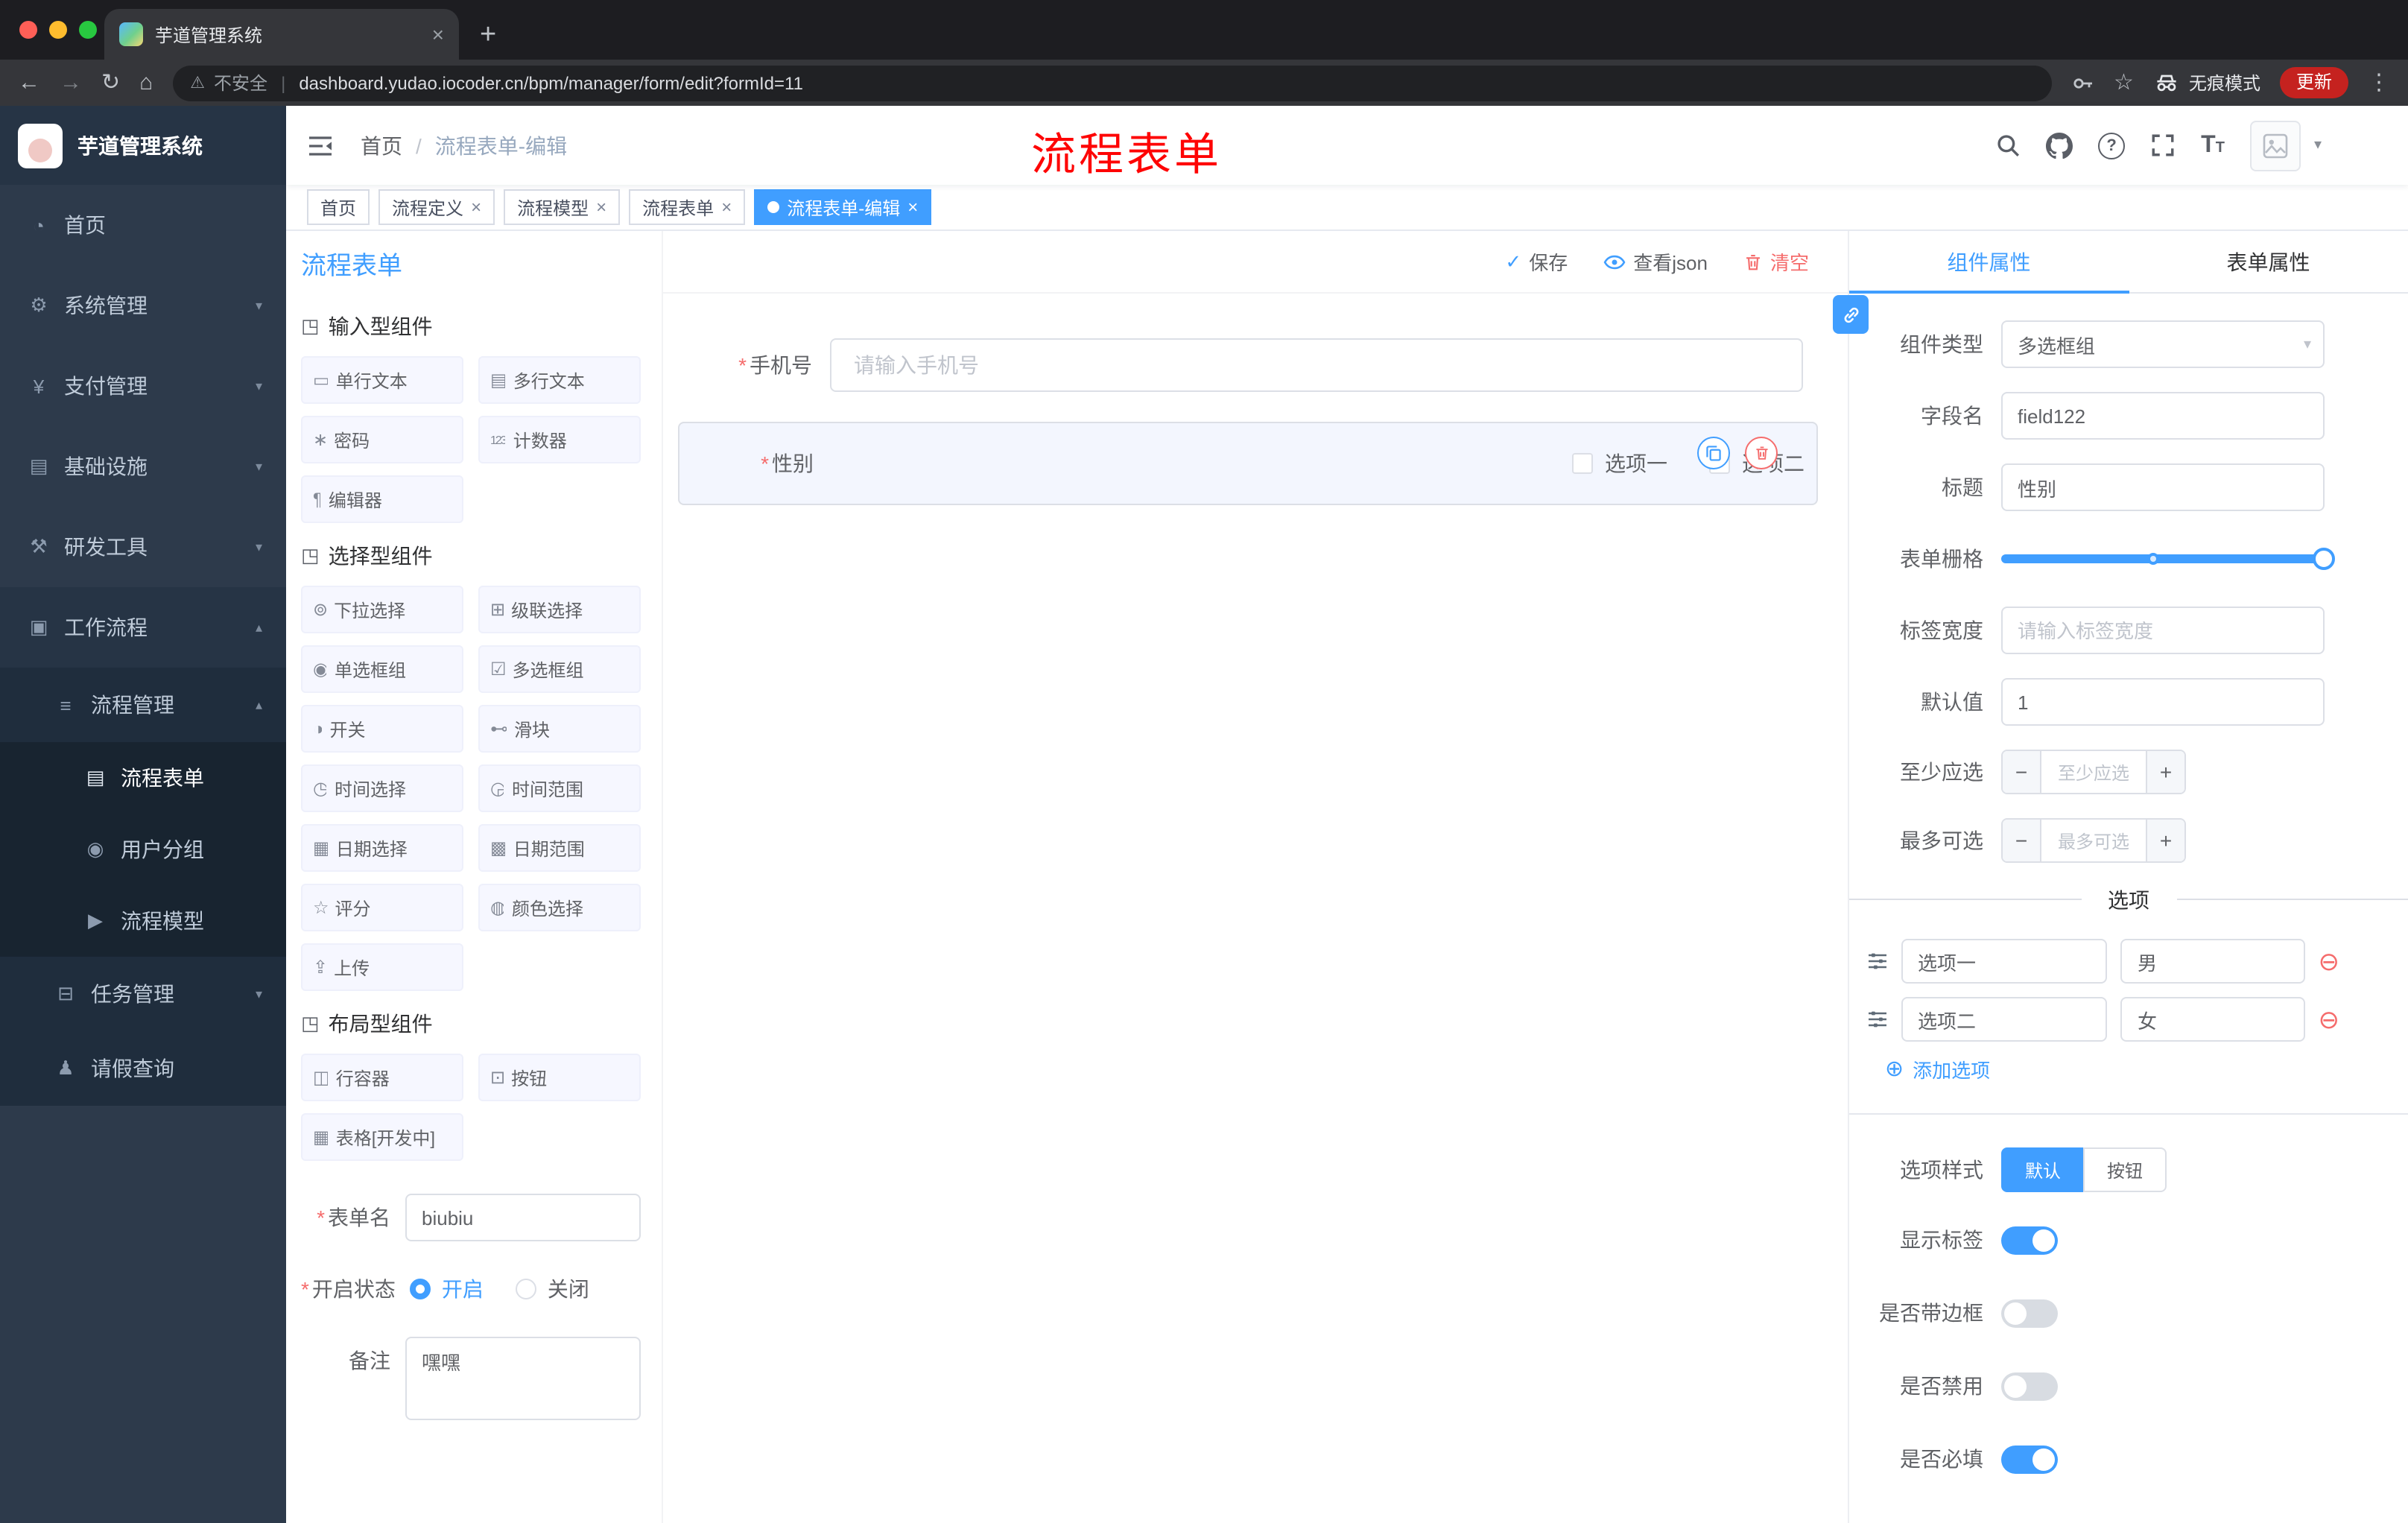 The width and height of the screenshot is (2408, 1523). Describe the element at coordinates (143, 467) in the screenshot. I see `sidebar-item-infrastructure: ▤ 基础设施 ▾` at that location.